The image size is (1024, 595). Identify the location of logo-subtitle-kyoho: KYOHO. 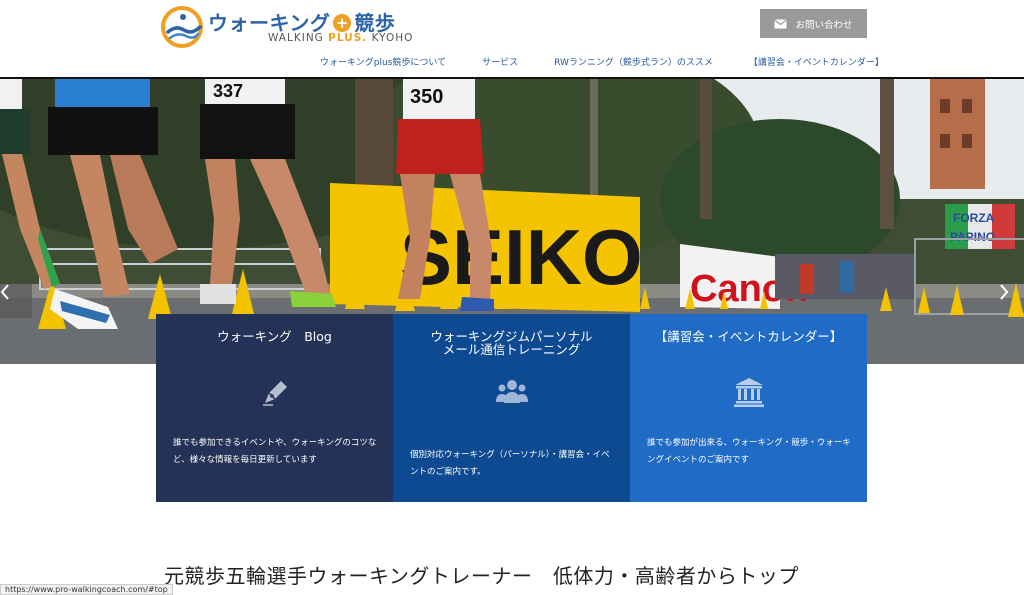
(392, 38).